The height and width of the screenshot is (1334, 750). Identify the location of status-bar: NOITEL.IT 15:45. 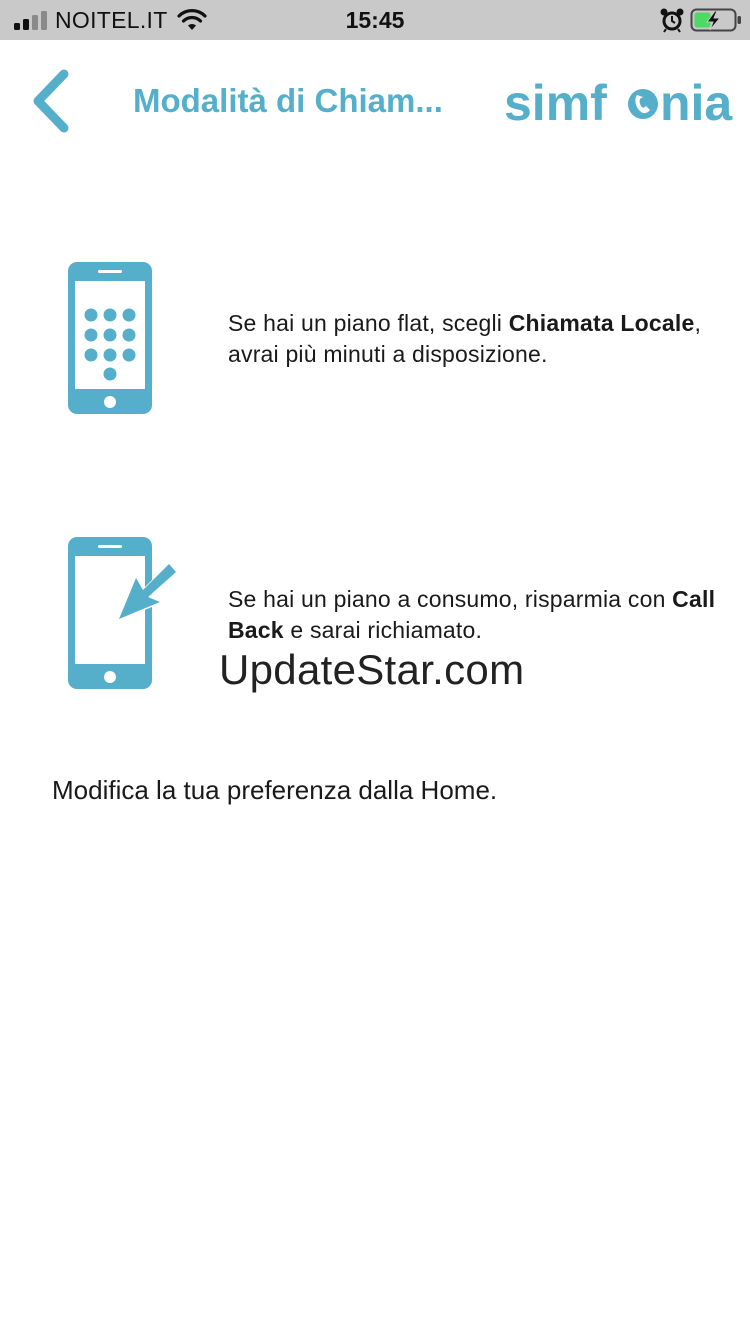
(375, 20).